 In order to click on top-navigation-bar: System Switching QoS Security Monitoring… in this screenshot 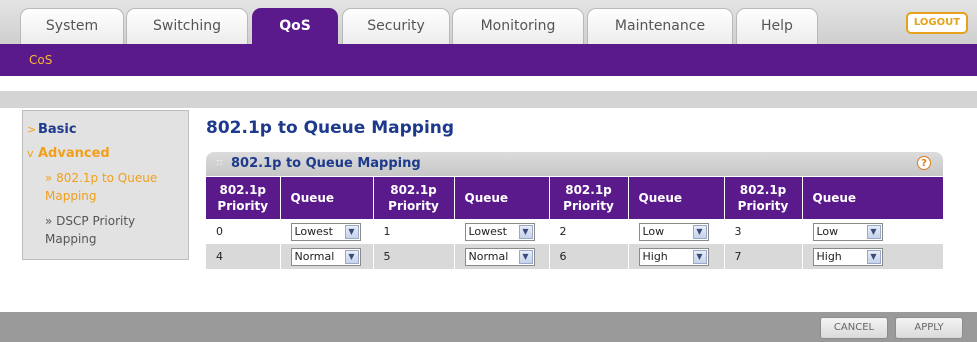, I will do `click(488, 22)`.